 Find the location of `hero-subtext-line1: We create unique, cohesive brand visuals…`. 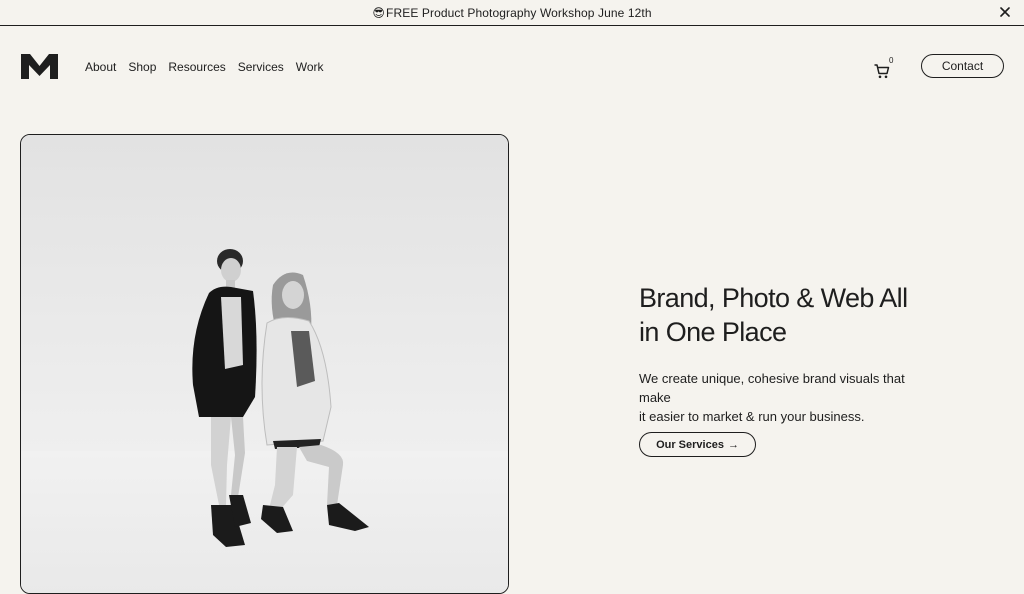

hero-subtext-line1: We create unique, cohesive brand visuals… is located at coordinates (772, 388).